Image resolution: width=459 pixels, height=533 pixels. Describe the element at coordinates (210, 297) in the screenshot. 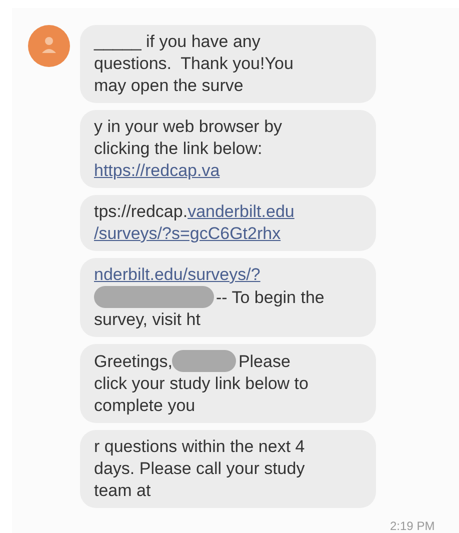

I see `message-text: nderbilt.edu/surveys/? -- To begin the survey, visit ht` at that location.